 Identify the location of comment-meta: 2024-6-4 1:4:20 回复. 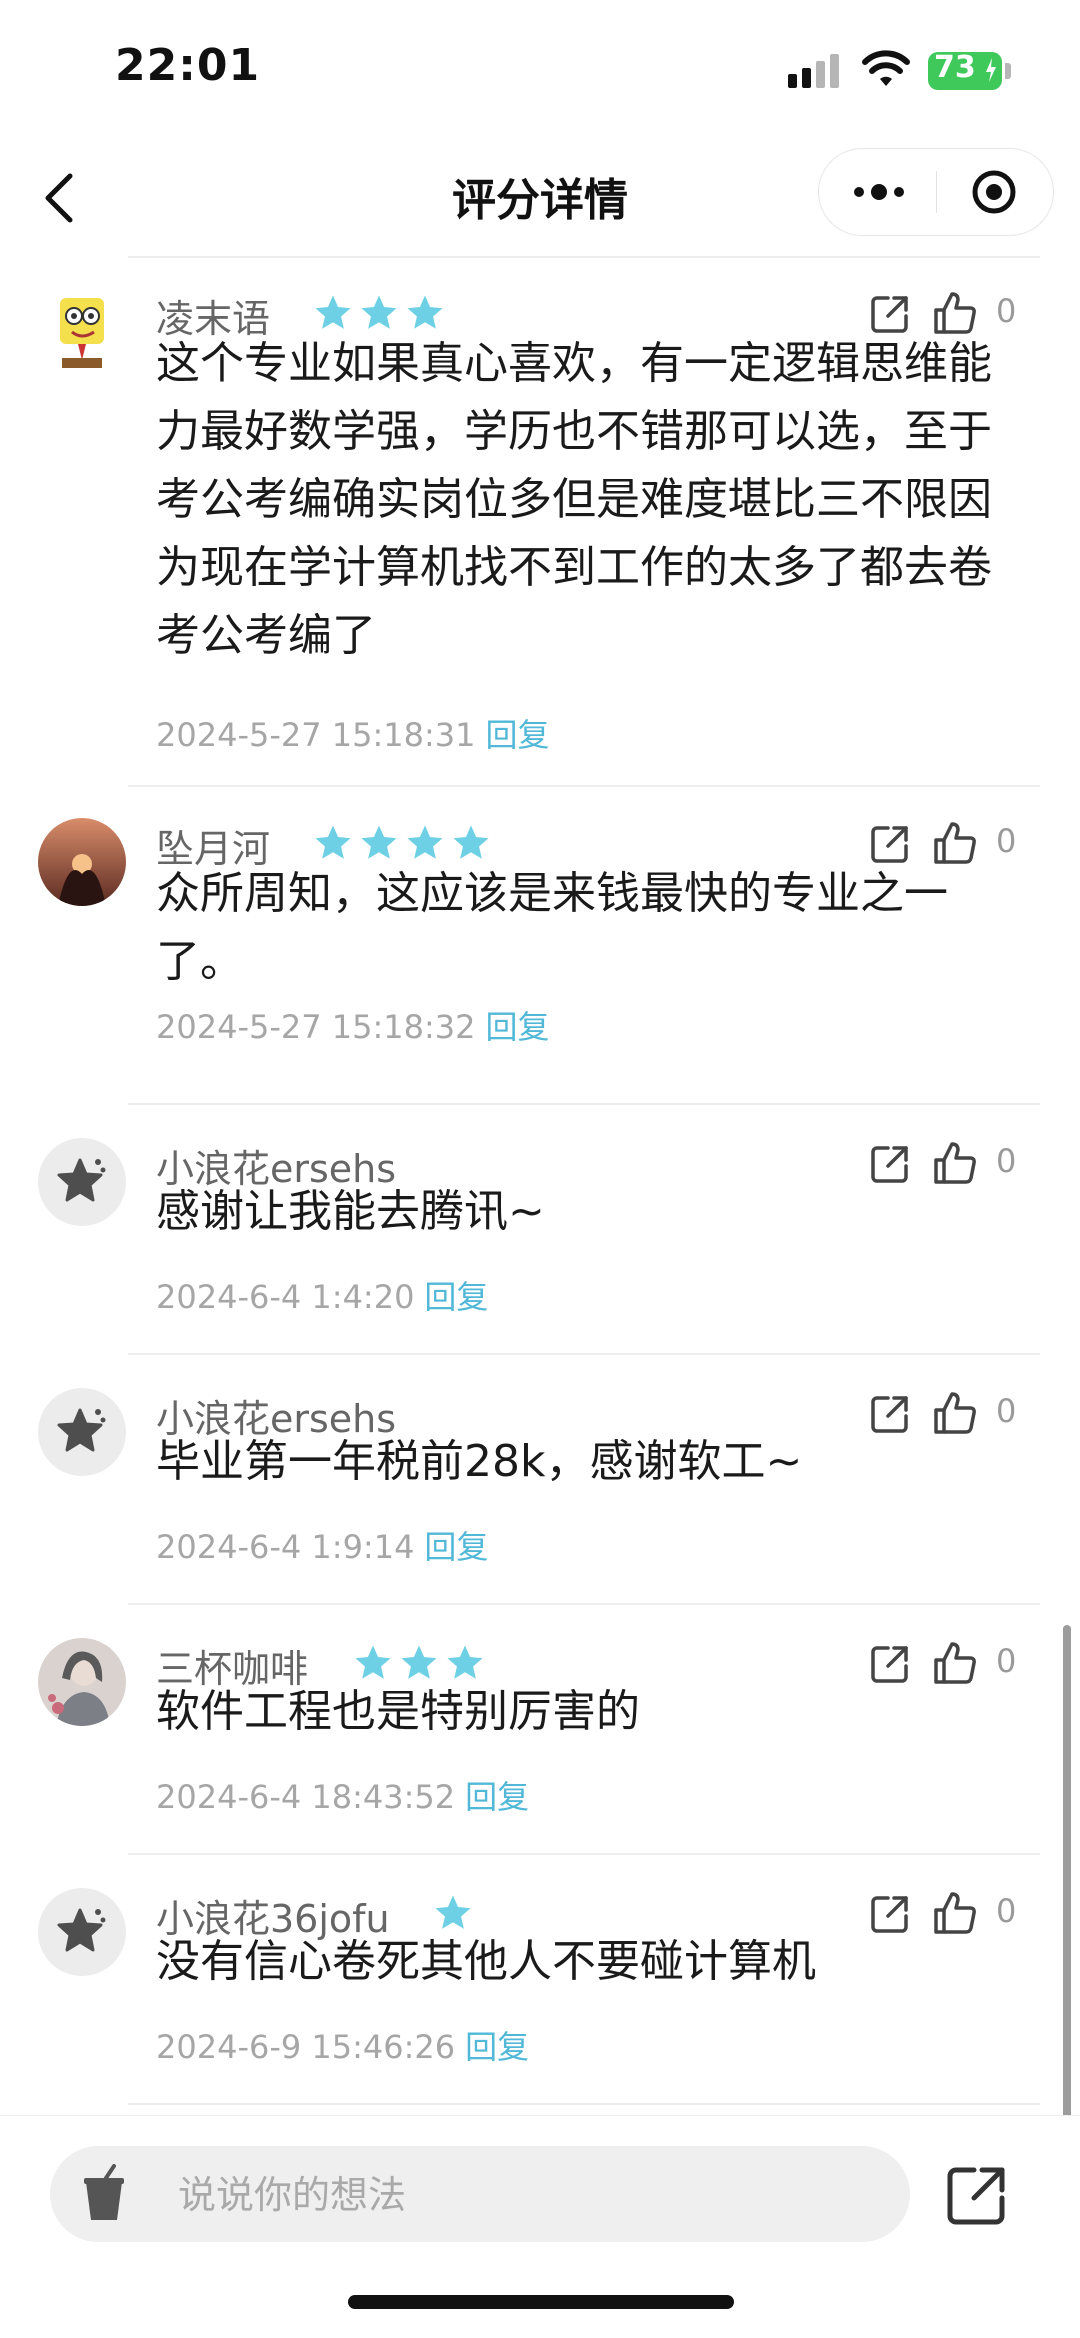
(322, 1295).